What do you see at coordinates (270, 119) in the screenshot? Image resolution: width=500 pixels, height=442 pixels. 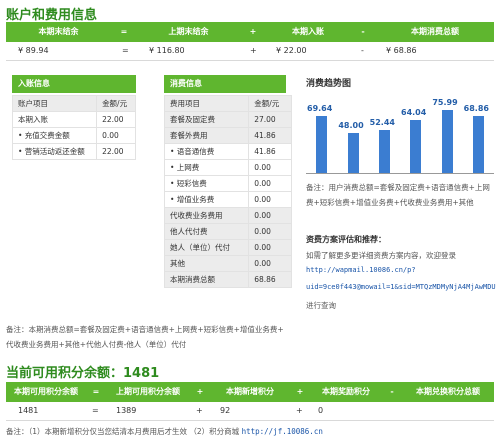 I see `row-value: 27.00` at bounding box center [270, 119].